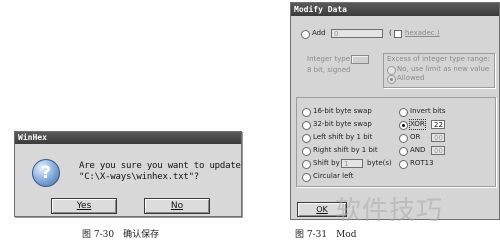  I want to click on hexadec-label: hexadec.), so click(422, 33).